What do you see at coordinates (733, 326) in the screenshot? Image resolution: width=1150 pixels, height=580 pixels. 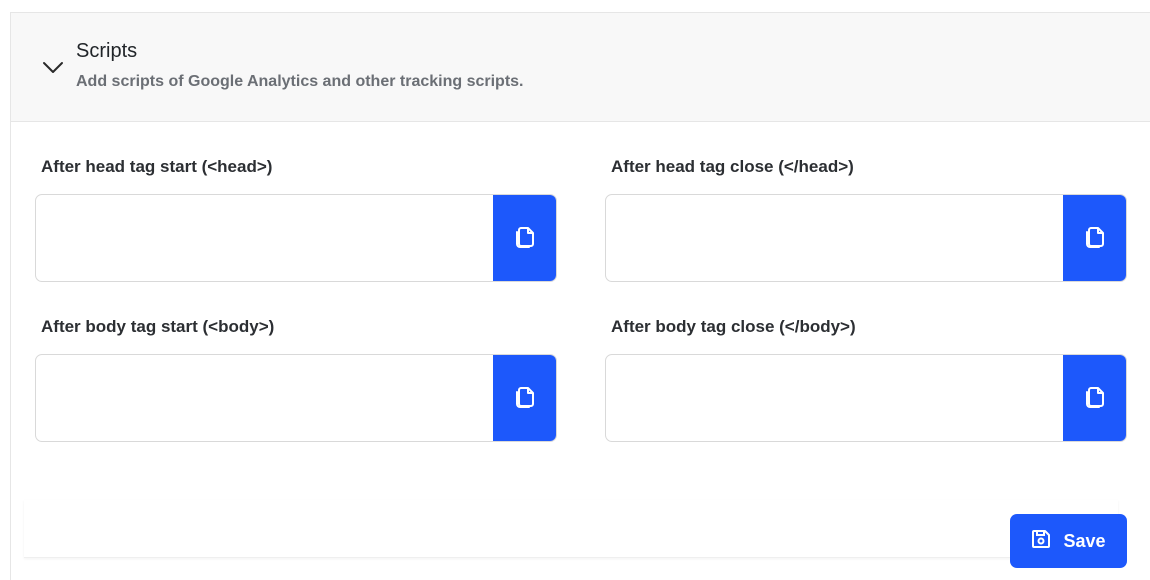 I see `body-close-label: After body tag close (</body>)` at bounding box center [733, 326].